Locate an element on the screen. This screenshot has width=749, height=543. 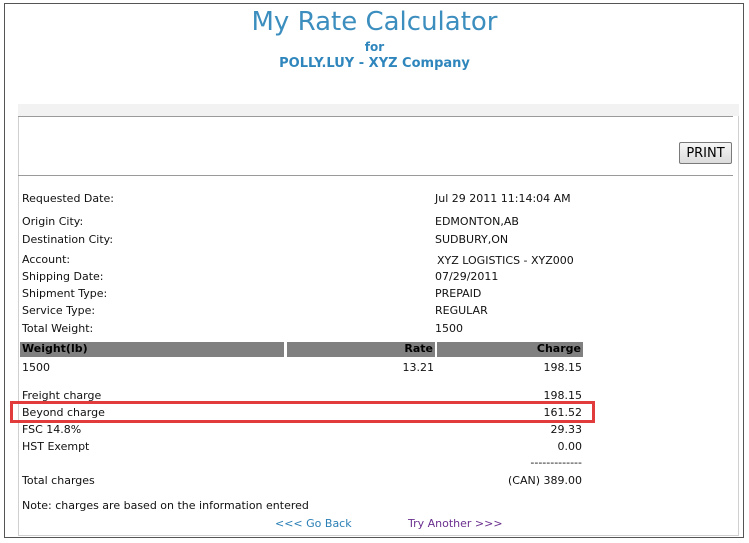
detail-label-account: Account: is located at coordinates (46, 259).